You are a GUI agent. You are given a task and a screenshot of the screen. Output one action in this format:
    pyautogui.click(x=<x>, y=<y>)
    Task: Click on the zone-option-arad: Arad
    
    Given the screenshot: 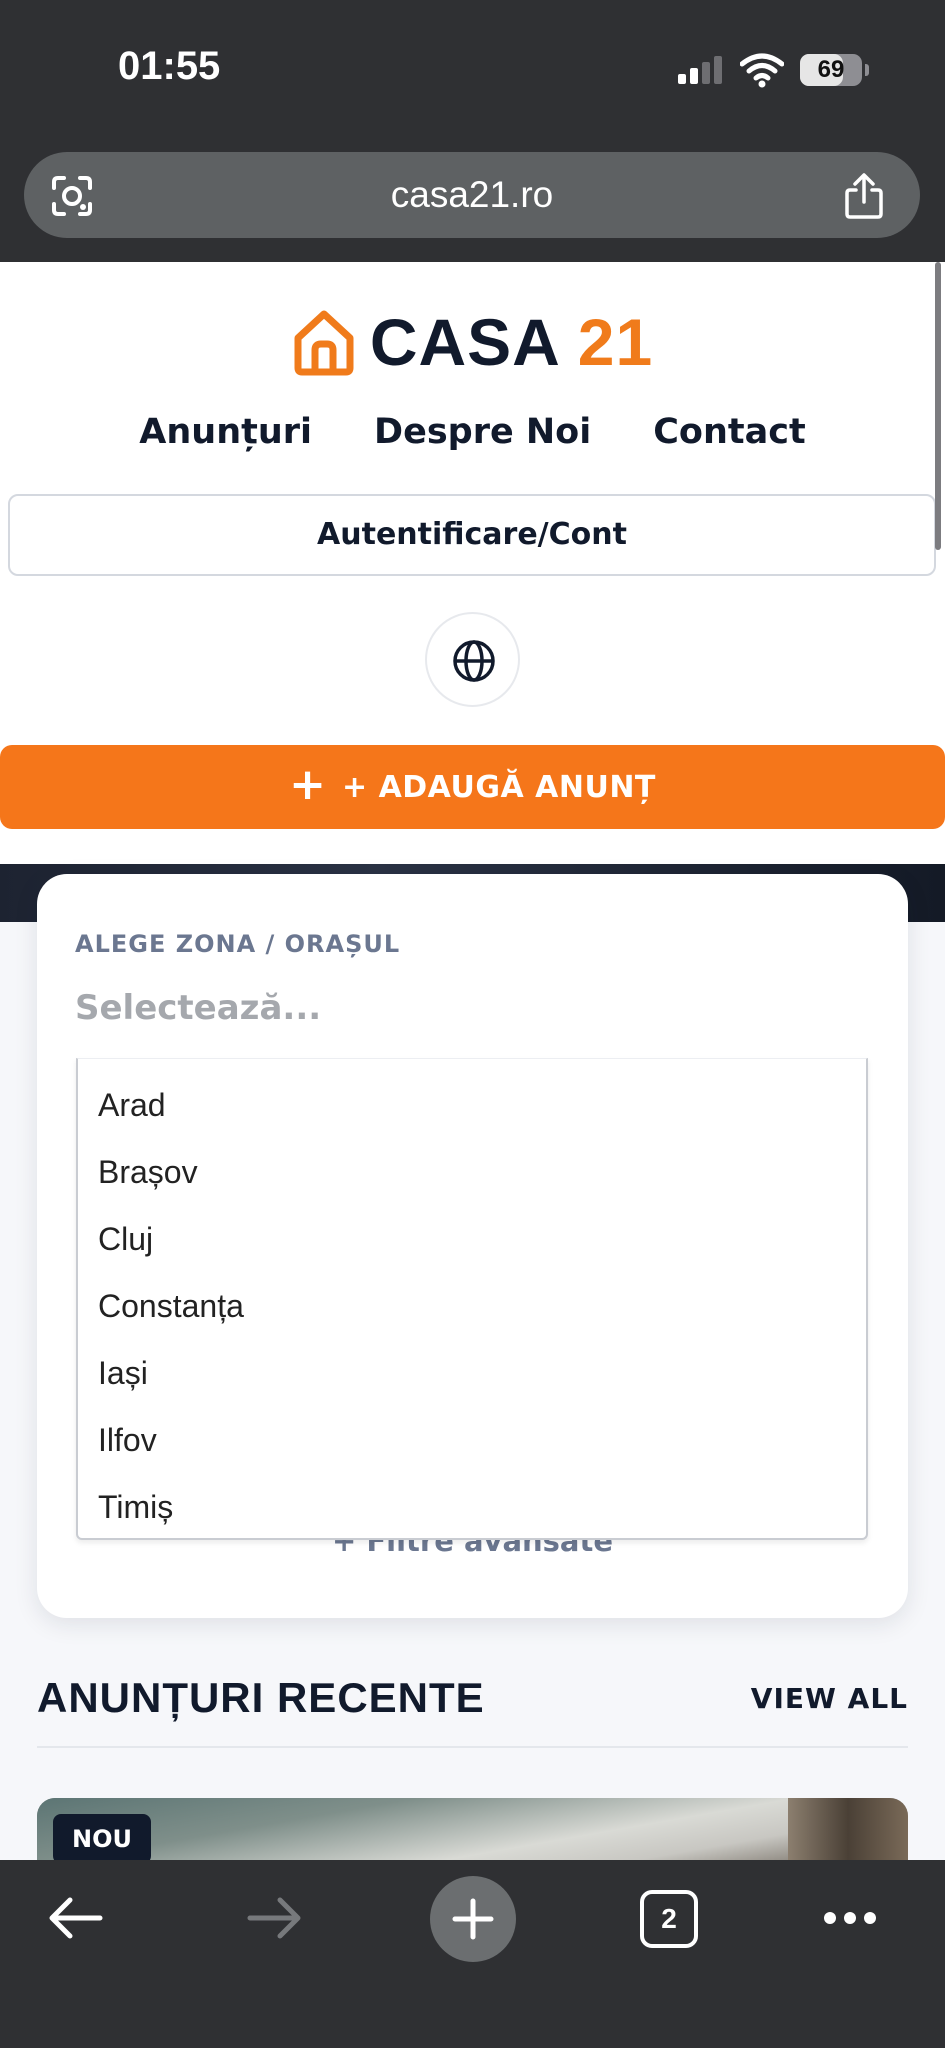 What is the action you would take?
    pyautogui.click(x=472, y=1105)
    